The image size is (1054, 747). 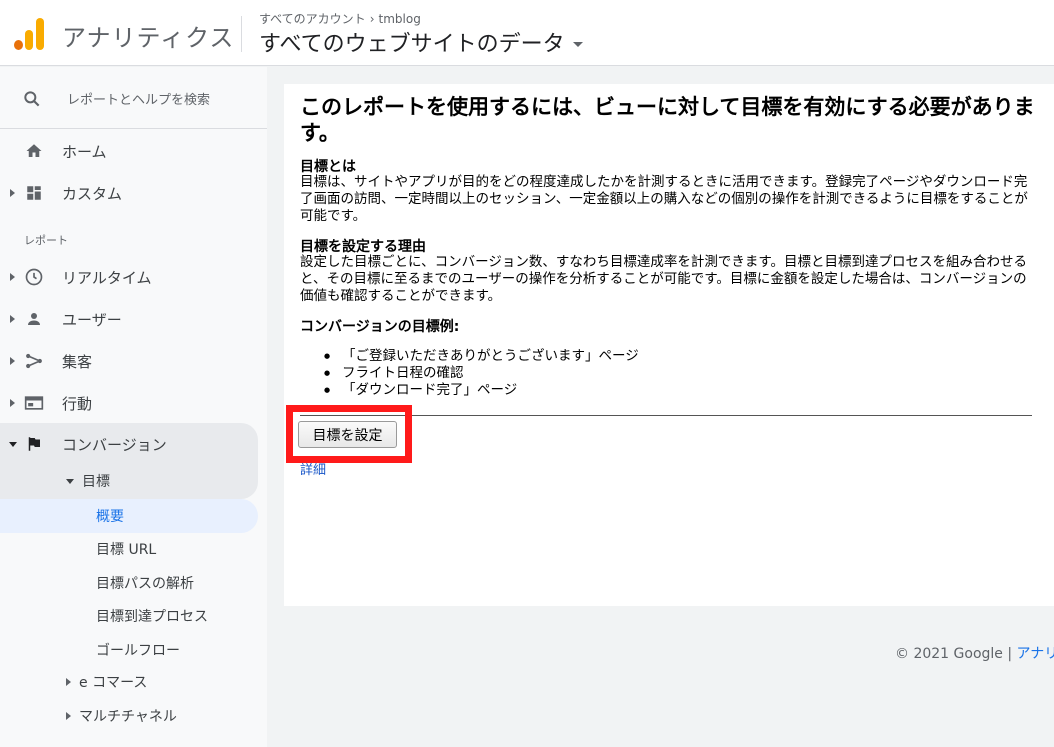 What do you see at coordinates (138, 650) in the screenshot?
I see `sidebar-item-goal-flow: ゴールフロー` at bounding box center [138, 650].